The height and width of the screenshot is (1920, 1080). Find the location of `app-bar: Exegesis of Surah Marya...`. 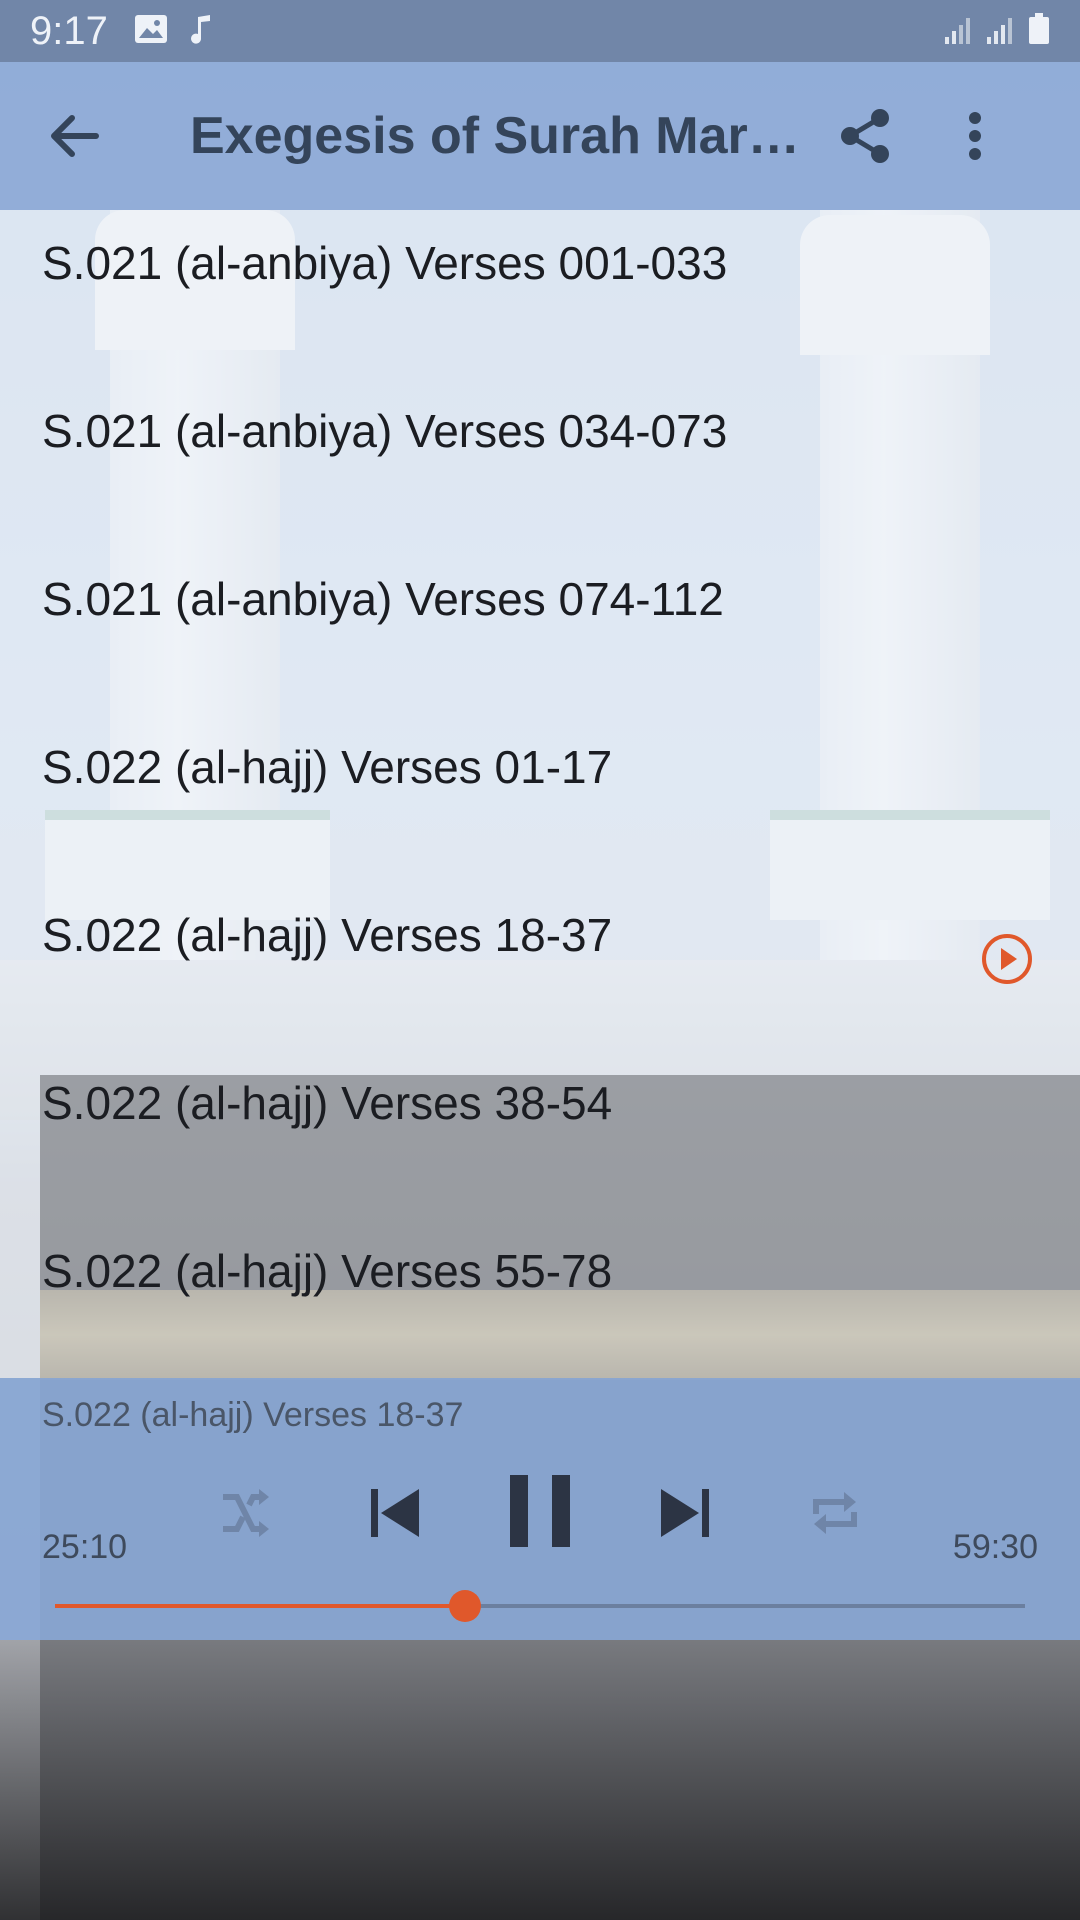

app-bar: Exegesis of Surah Marya... is located at coordinates (540, 136).